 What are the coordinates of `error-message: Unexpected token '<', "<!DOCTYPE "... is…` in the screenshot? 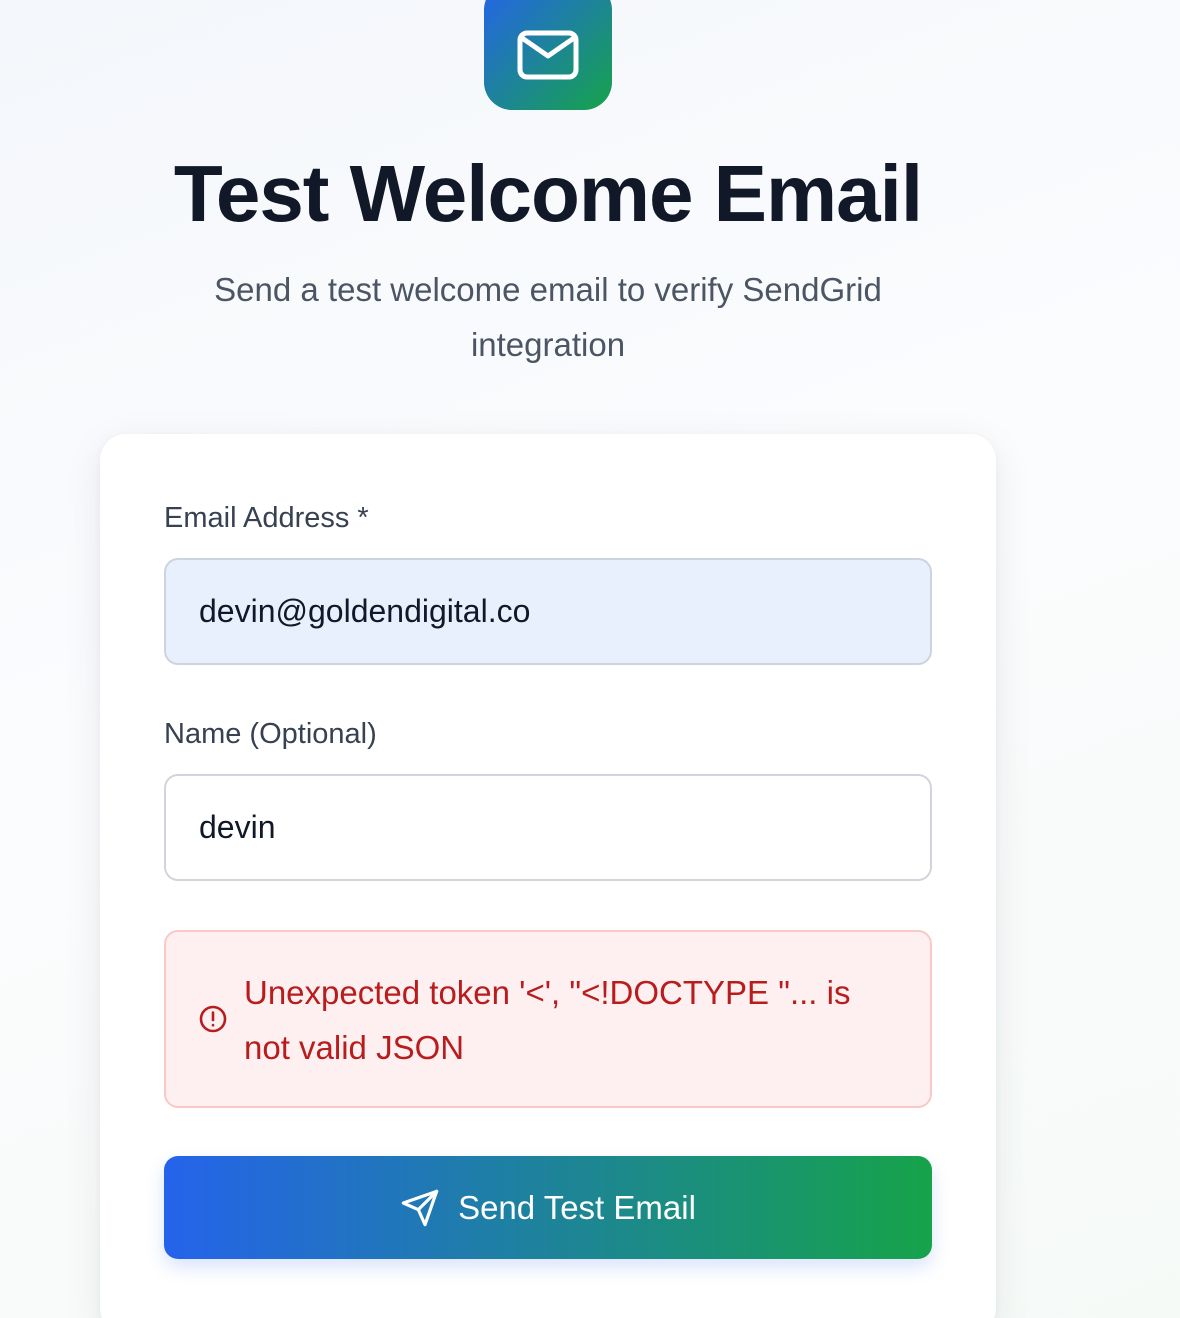 It's located at (547, 1020).